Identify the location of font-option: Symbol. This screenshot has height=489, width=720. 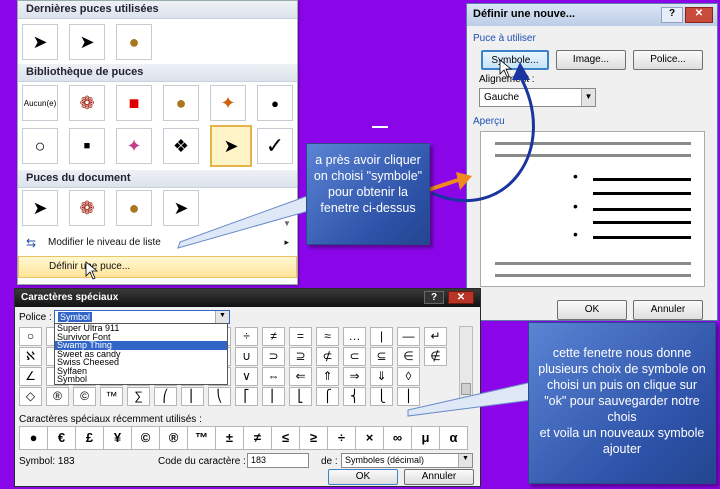
(141, 379).